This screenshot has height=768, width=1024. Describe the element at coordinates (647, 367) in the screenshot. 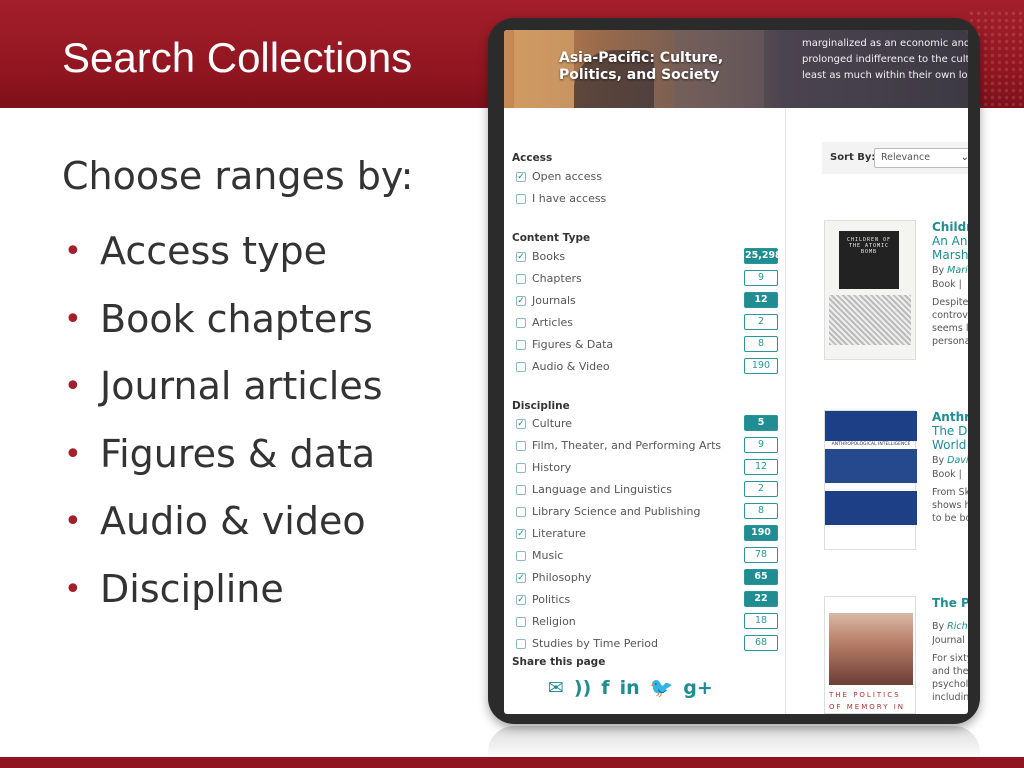

I see `facet-audio-video: Audio & Video 190` at that location.